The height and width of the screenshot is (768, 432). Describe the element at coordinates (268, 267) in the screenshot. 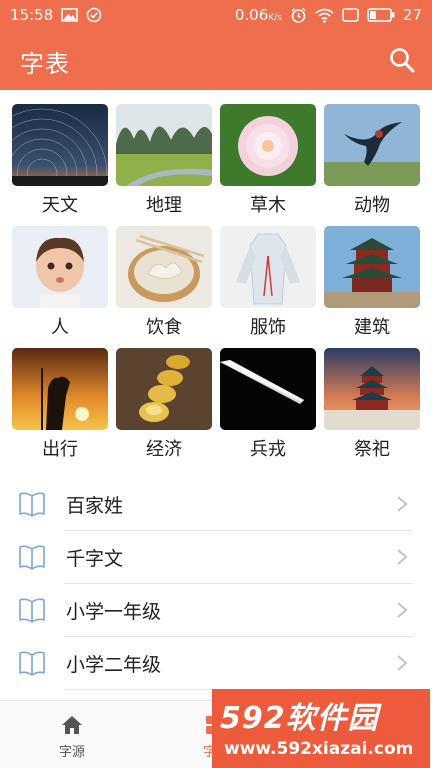

I see `hanfu-robe-image` at that location.